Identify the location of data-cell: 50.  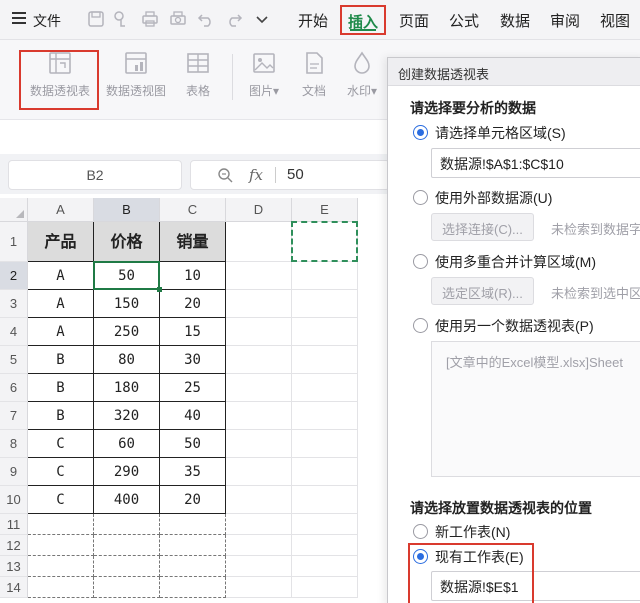
(193, 444).